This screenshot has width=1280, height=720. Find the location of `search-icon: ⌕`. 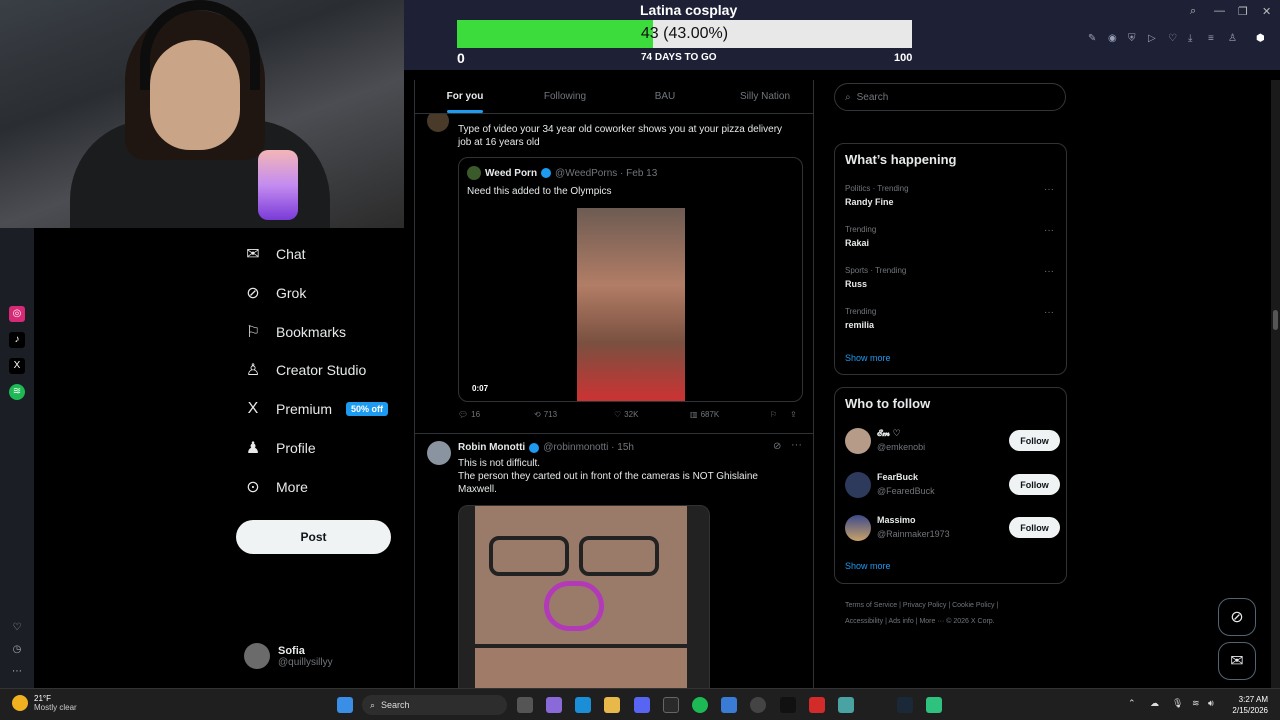

search-icon: ⌕ is located at coordinates (1193, 11).